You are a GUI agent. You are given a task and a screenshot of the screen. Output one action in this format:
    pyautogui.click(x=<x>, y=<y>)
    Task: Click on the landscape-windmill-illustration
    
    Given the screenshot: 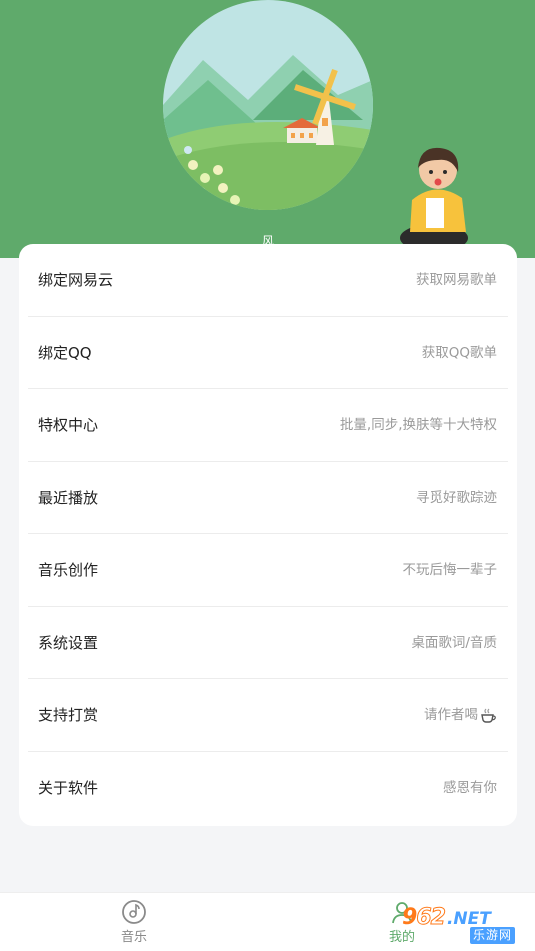 What is the action you would take?
    pyautogui.click(x=268, y=105)
    